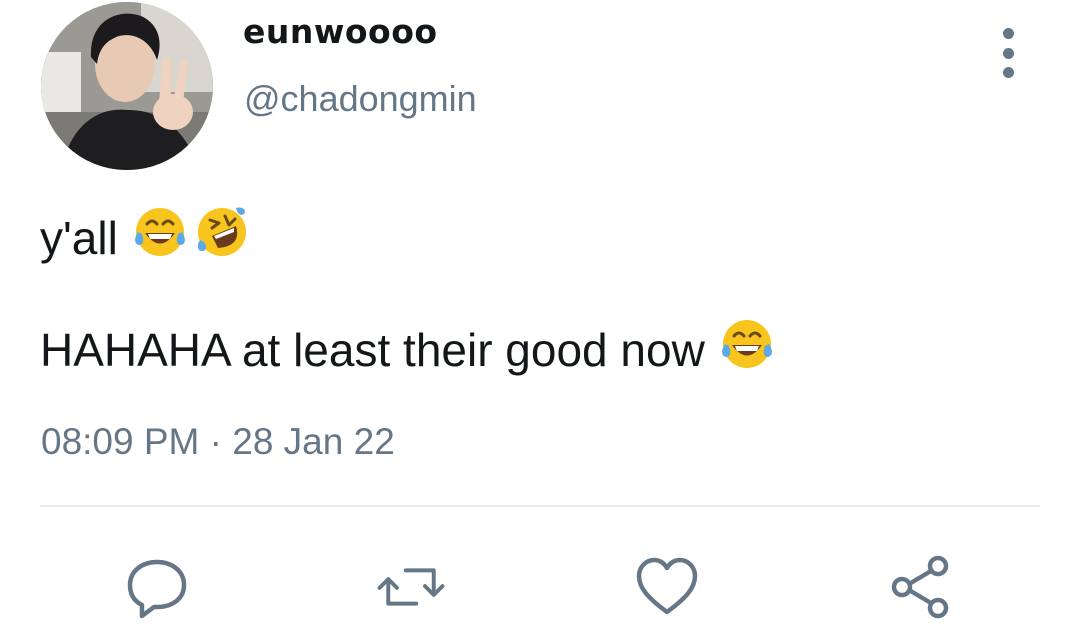  I want to click on retweet-icon, so click(411, 587).